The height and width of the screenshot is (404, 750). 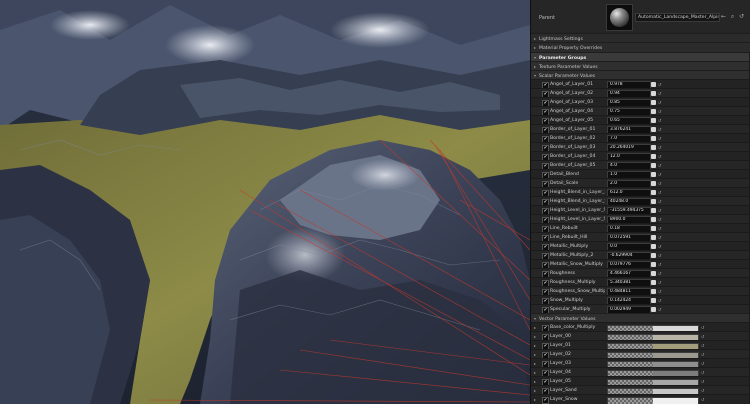 What do you see at coordinates (702, 399) in the screenshot?
I see `reset-to-default-icon: ↺` at bounding box center [702, 399].